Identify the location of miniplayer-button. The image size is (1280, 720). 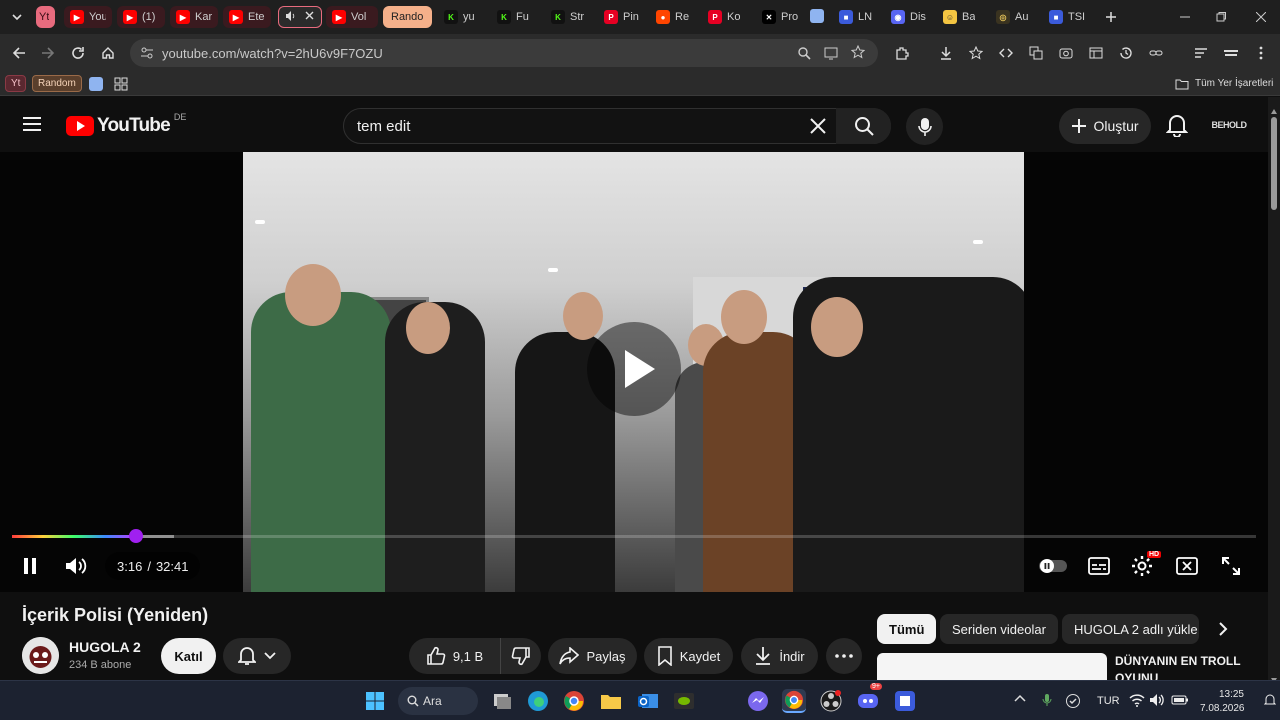
(1187, 566).